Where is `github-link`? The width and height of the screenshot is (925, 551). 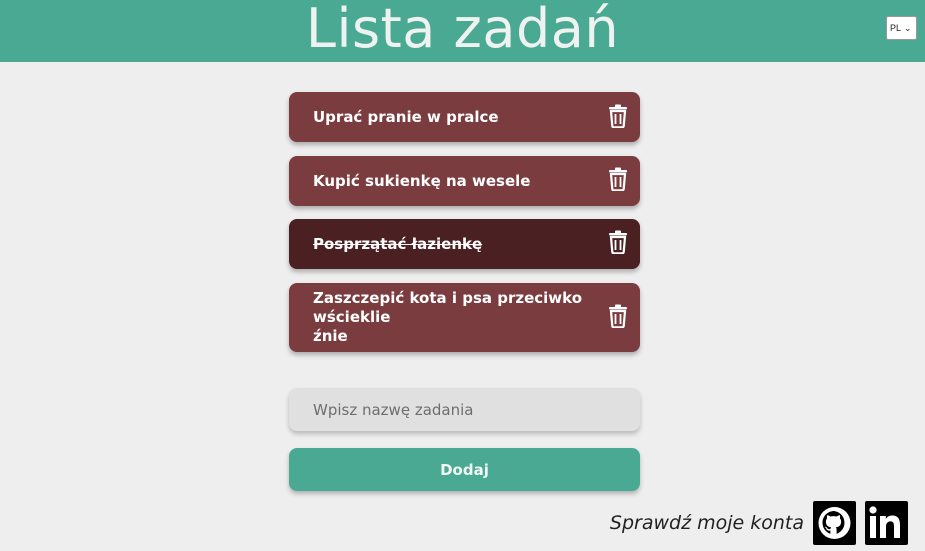
github-link is located at coordinates (834, 523).